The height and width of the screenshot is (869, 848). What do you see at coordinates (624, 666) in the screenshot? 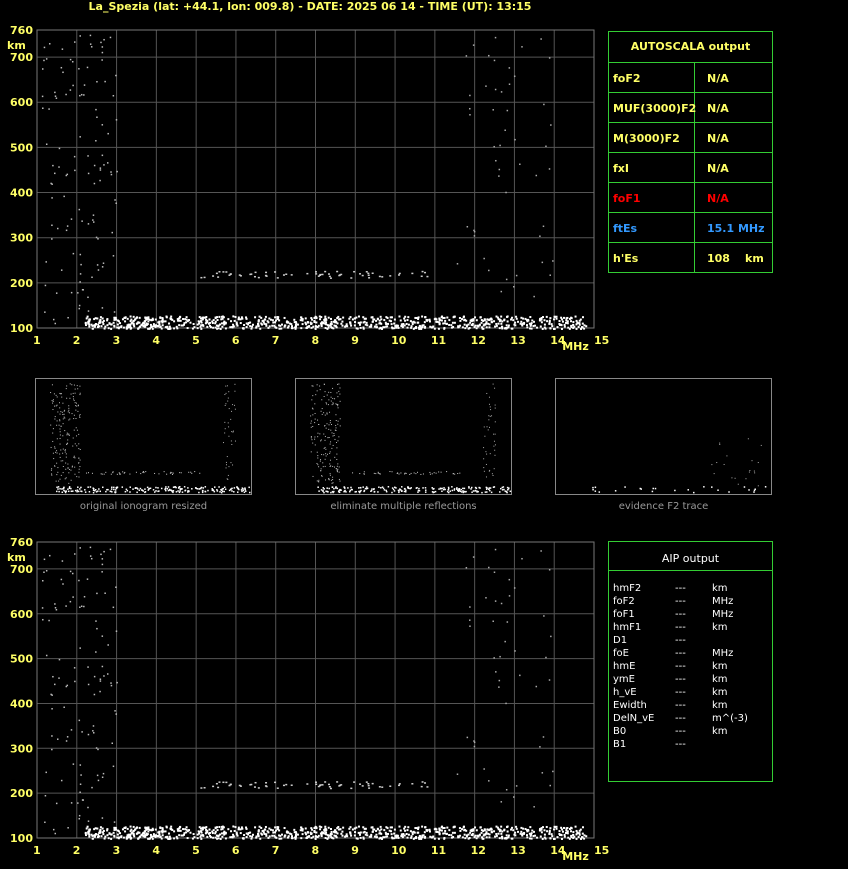
I see `aip-label: hmE` at bounding box center [624, 666].